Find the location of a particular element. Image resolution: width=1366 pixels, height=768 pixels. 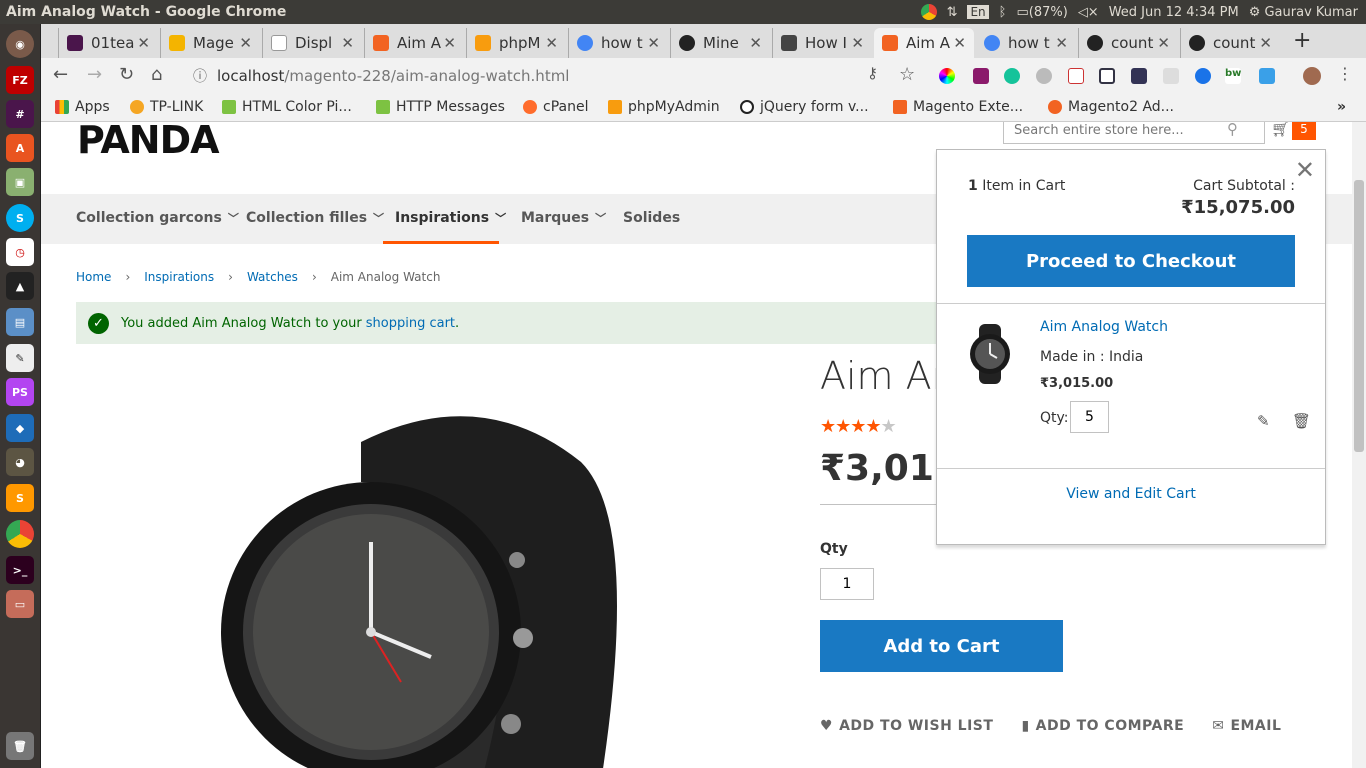

minicart-item-thumbnail is located at coordinates (990, 354).